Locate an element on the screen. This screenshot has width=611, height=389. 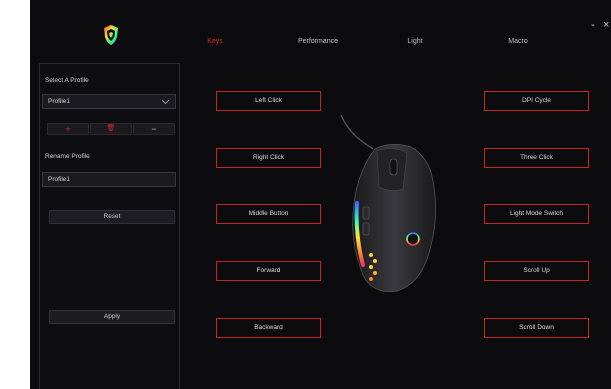
chevron-down-icon is located at coordinates (165, 102).